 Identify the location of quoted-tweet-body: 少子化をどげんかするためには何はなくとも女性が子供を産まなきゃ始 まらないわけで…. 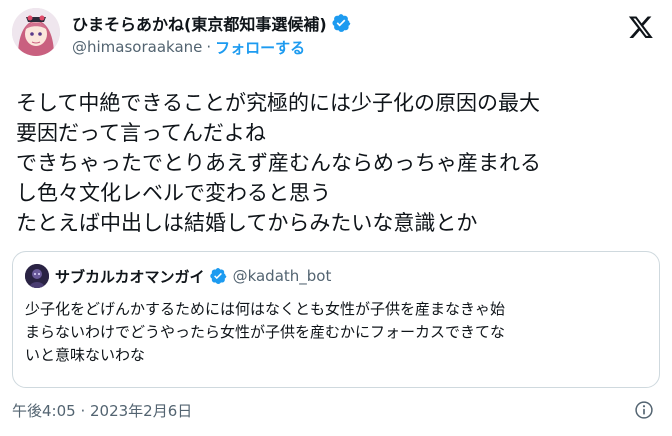
(265, 332).